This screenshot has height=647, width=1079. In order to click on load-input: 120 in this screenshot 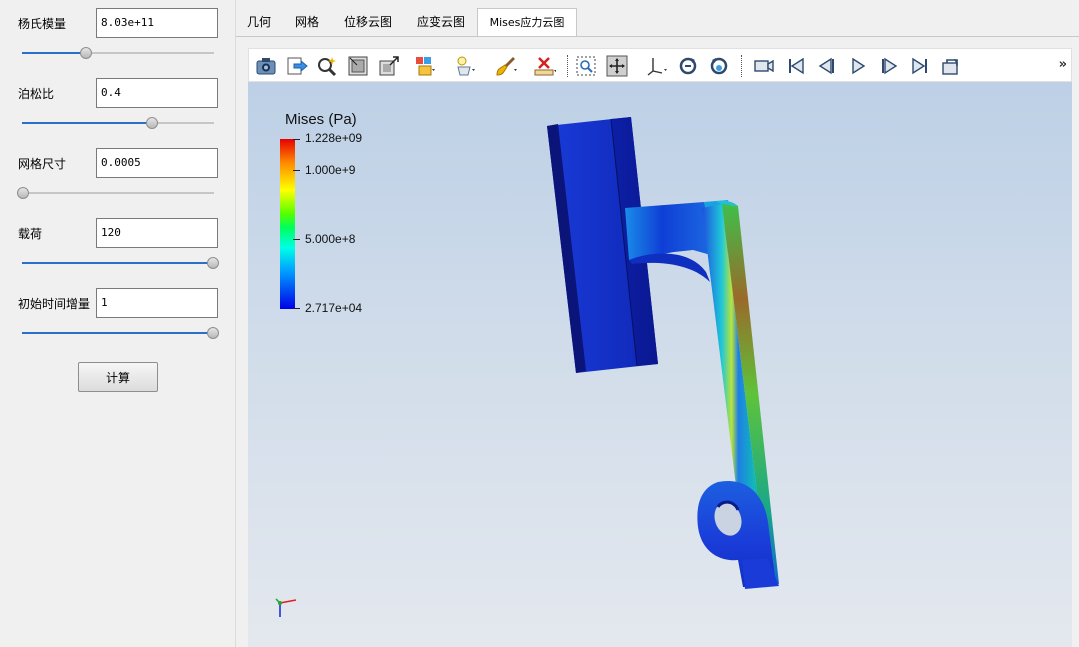, I will do `click(157, 233)`.